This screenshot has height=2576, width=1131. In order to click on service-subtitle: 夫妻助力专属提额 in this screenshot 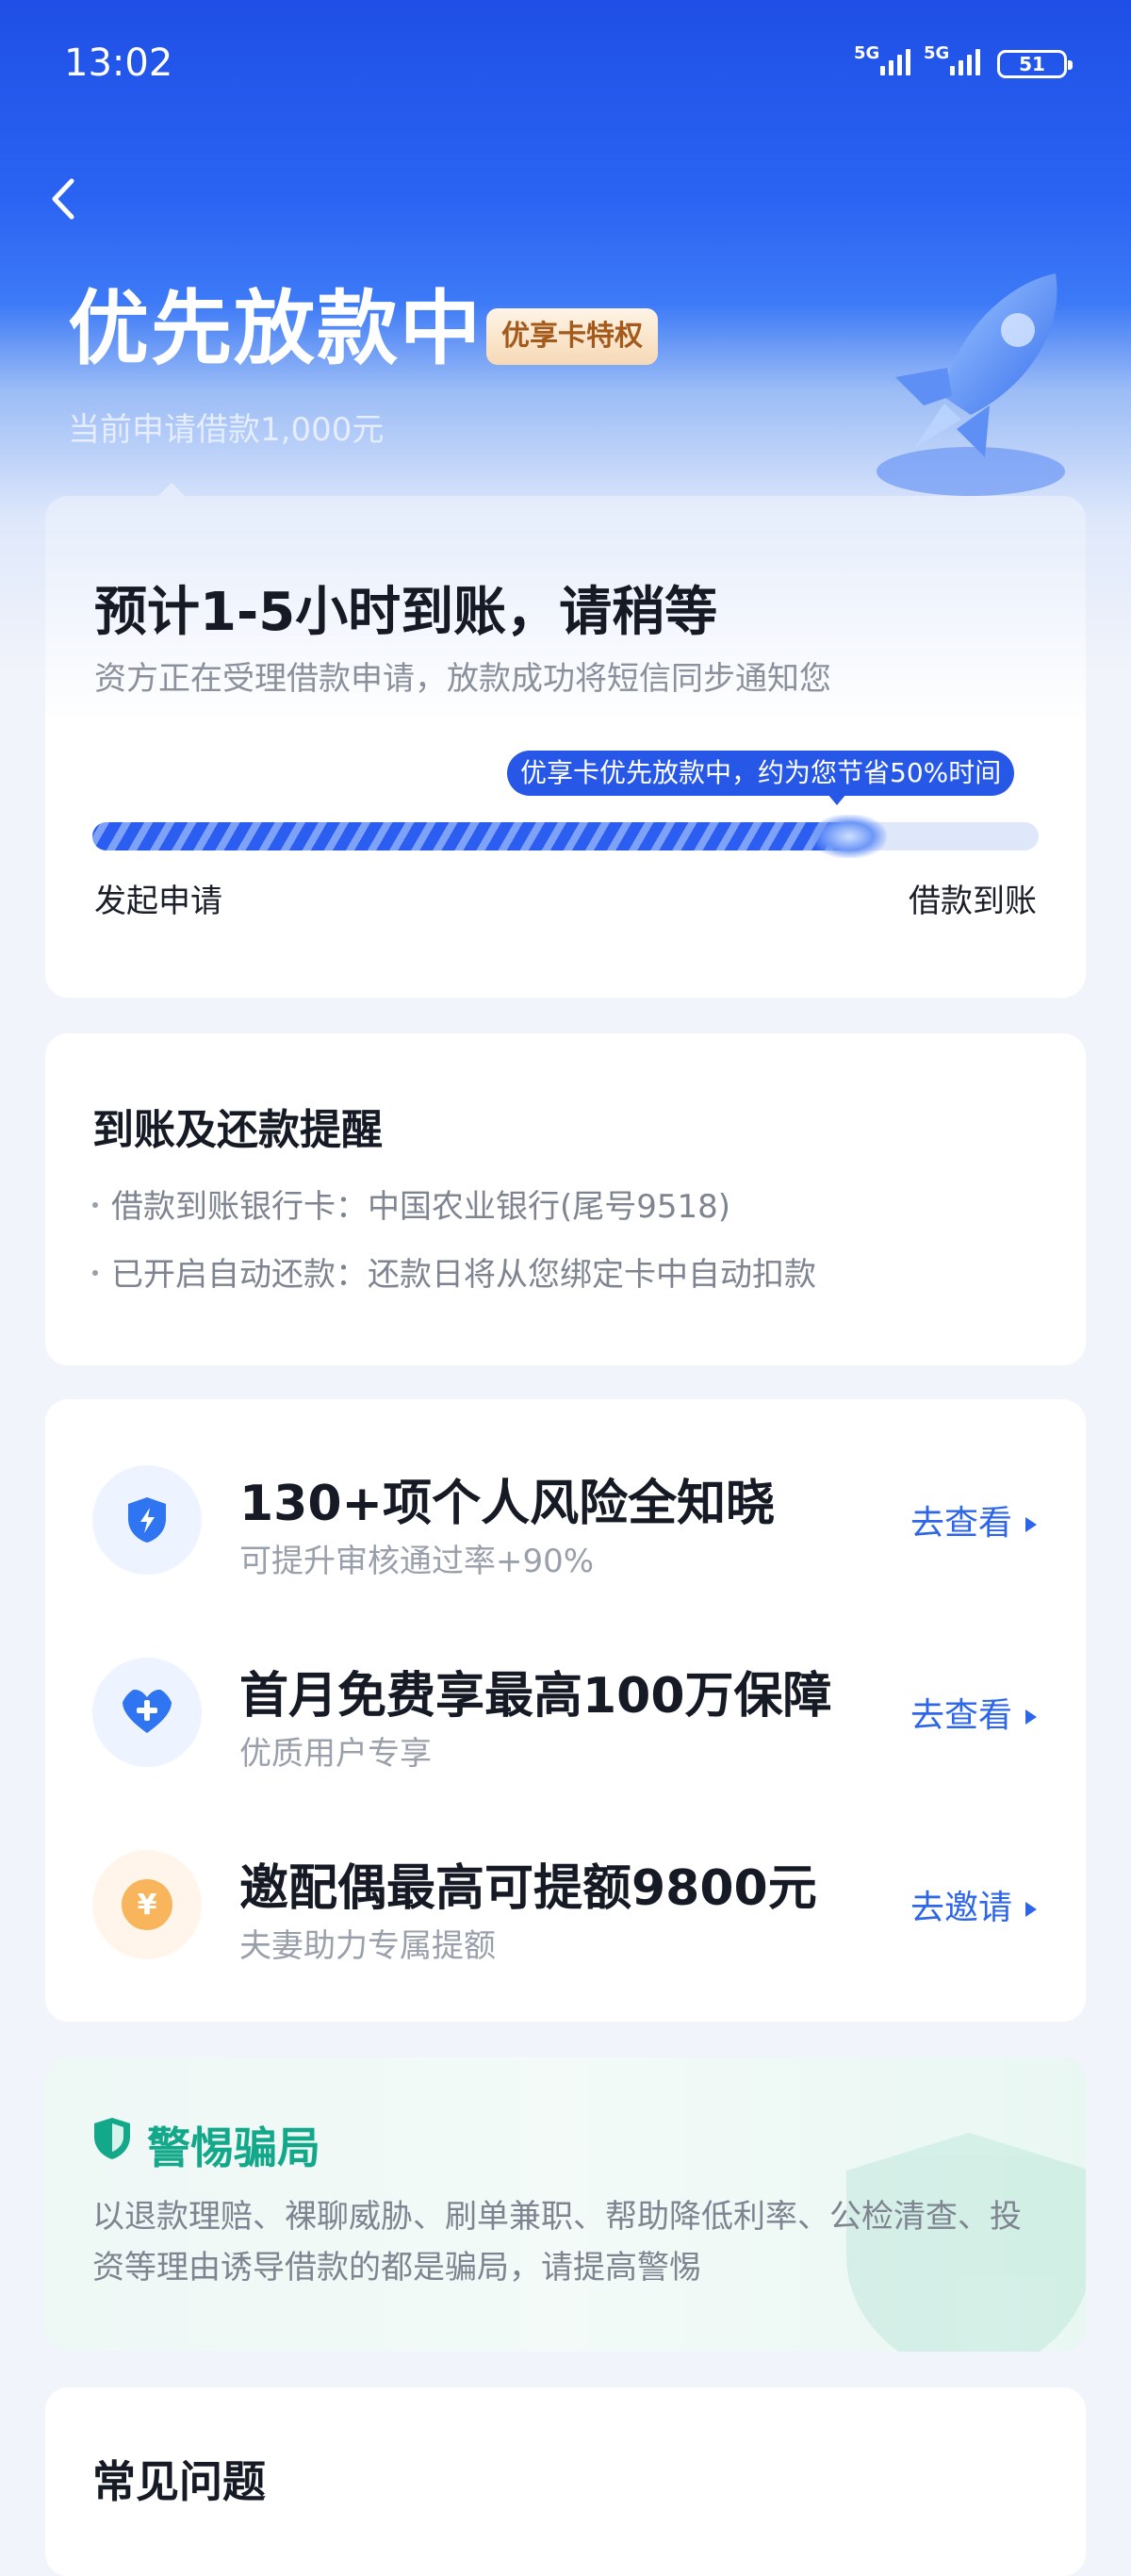, I will do `click(368, 1946)`.